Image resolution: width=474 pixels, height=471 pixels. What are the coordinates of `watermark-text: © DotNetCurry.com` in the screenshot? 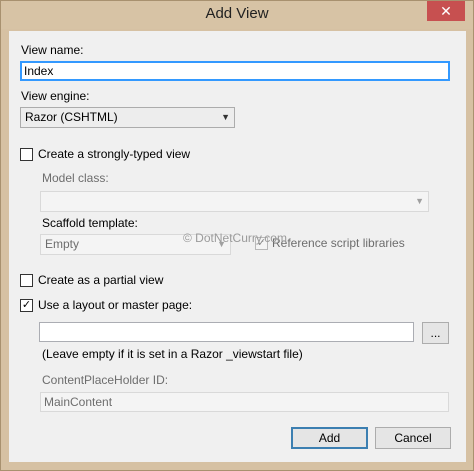 It's located at (235, 238).